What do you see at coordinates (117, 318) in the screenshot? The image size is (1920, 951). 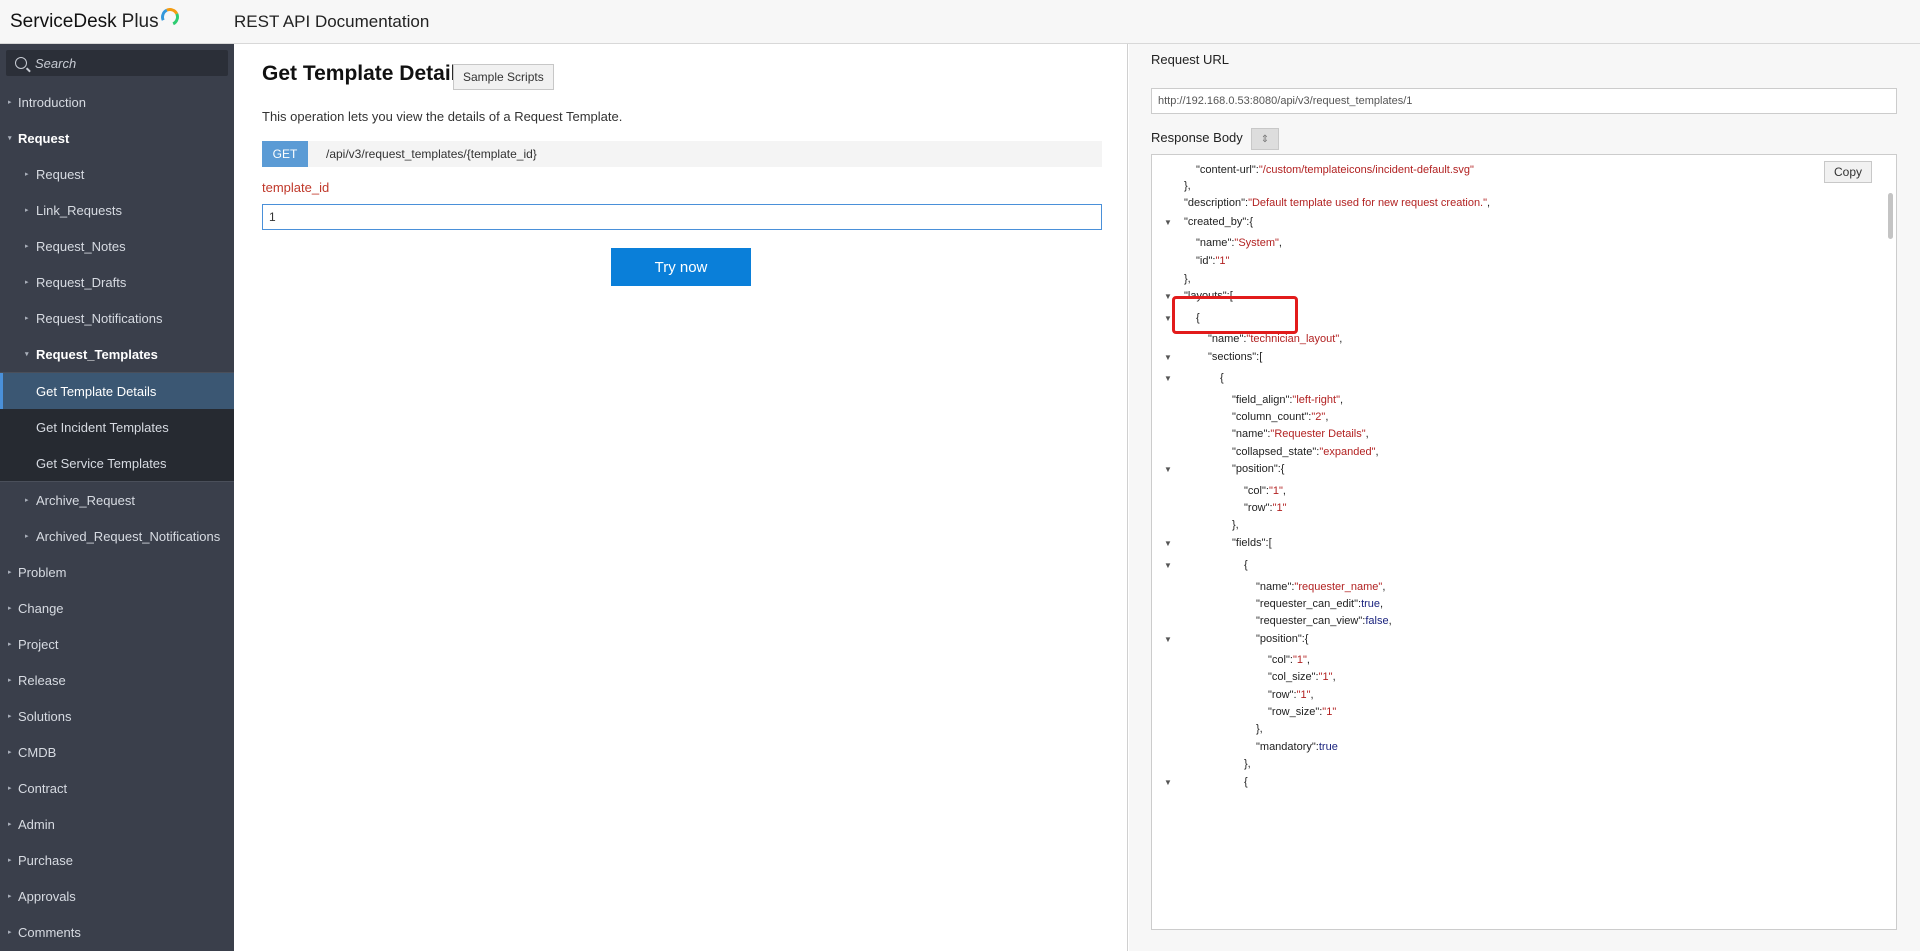 I see `sidebar-item-request-notifications: ▸ Request_Notifications` at bounding box center [117, 318].